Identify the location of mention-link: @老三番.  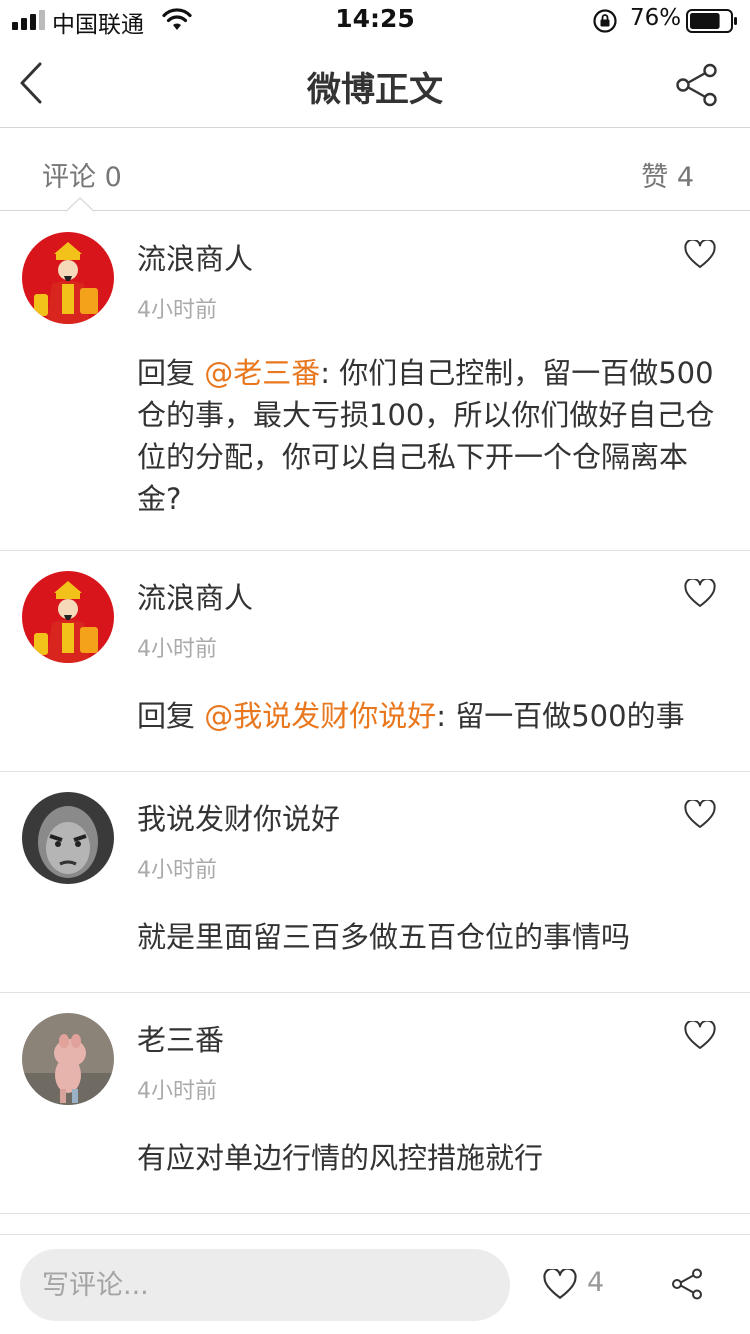
(262, 373).